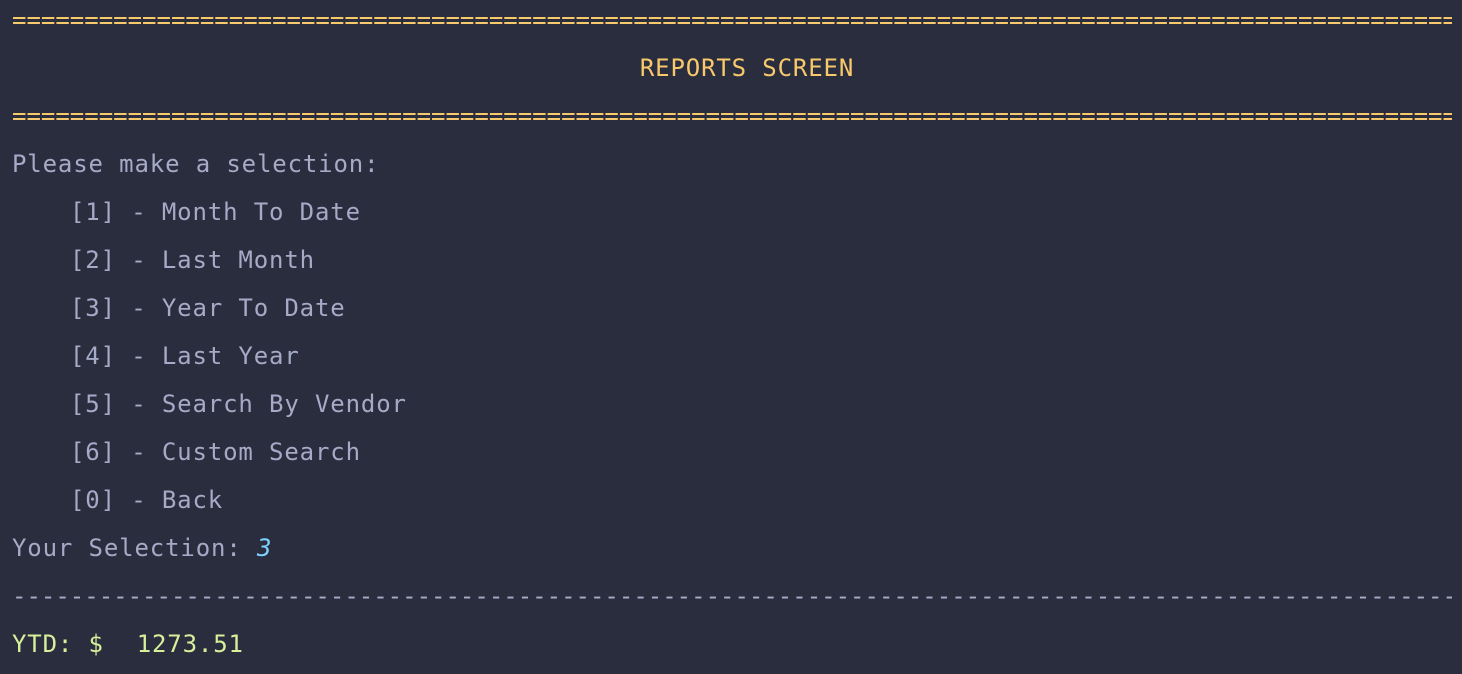 The image size is (1462, 674). Describe the element at coordinates (253, 308) in the screenshot. I see `menu-label: Year To Date` at that location.